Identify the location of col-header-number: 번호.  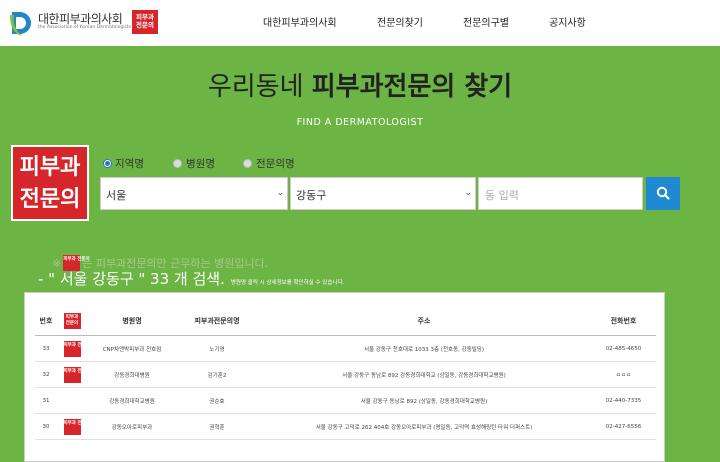
(46, 321).